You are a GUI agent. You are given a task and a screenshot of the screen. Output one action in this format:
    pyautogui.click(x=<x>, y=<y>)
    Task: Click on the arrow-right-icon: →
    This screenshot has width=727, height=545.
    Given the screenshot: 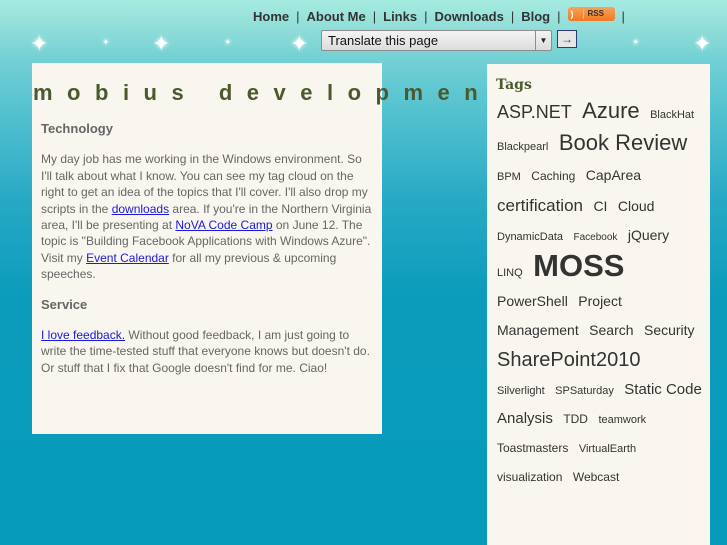 What is the action you would take?
    pyautogui.click(x=567, y=39)
    